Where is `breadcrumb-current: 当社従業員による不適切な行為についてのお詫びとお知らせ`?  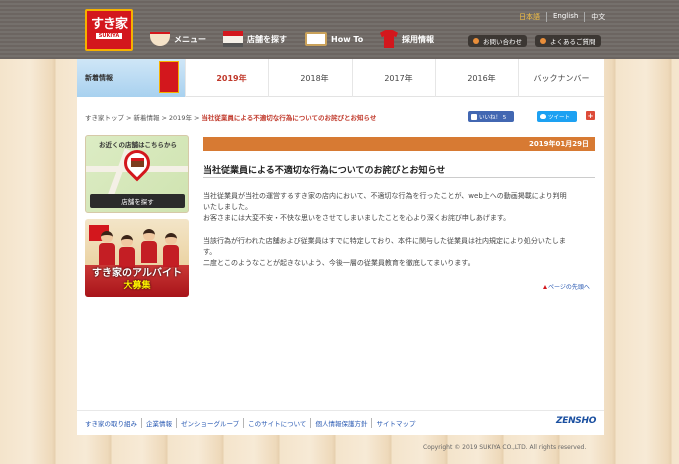
breadcrumb-current: 当社従業員による不適切な行為についてのお詫びとお知らせ is located at coordinates (289, 118).